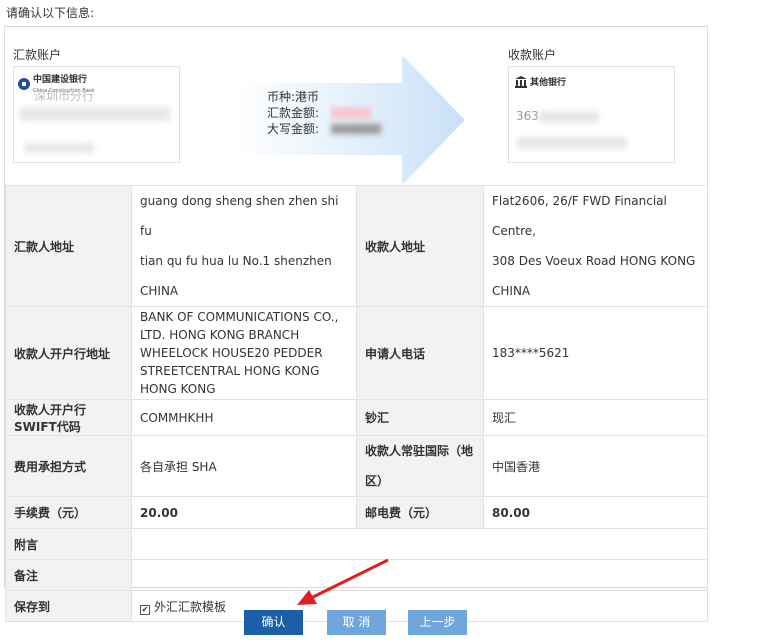 This screenshot has height=643, width=777. Describe the element at coordinates (595, 466) in the screenshot. I see `payee-region-value: 中国香港` at that location.